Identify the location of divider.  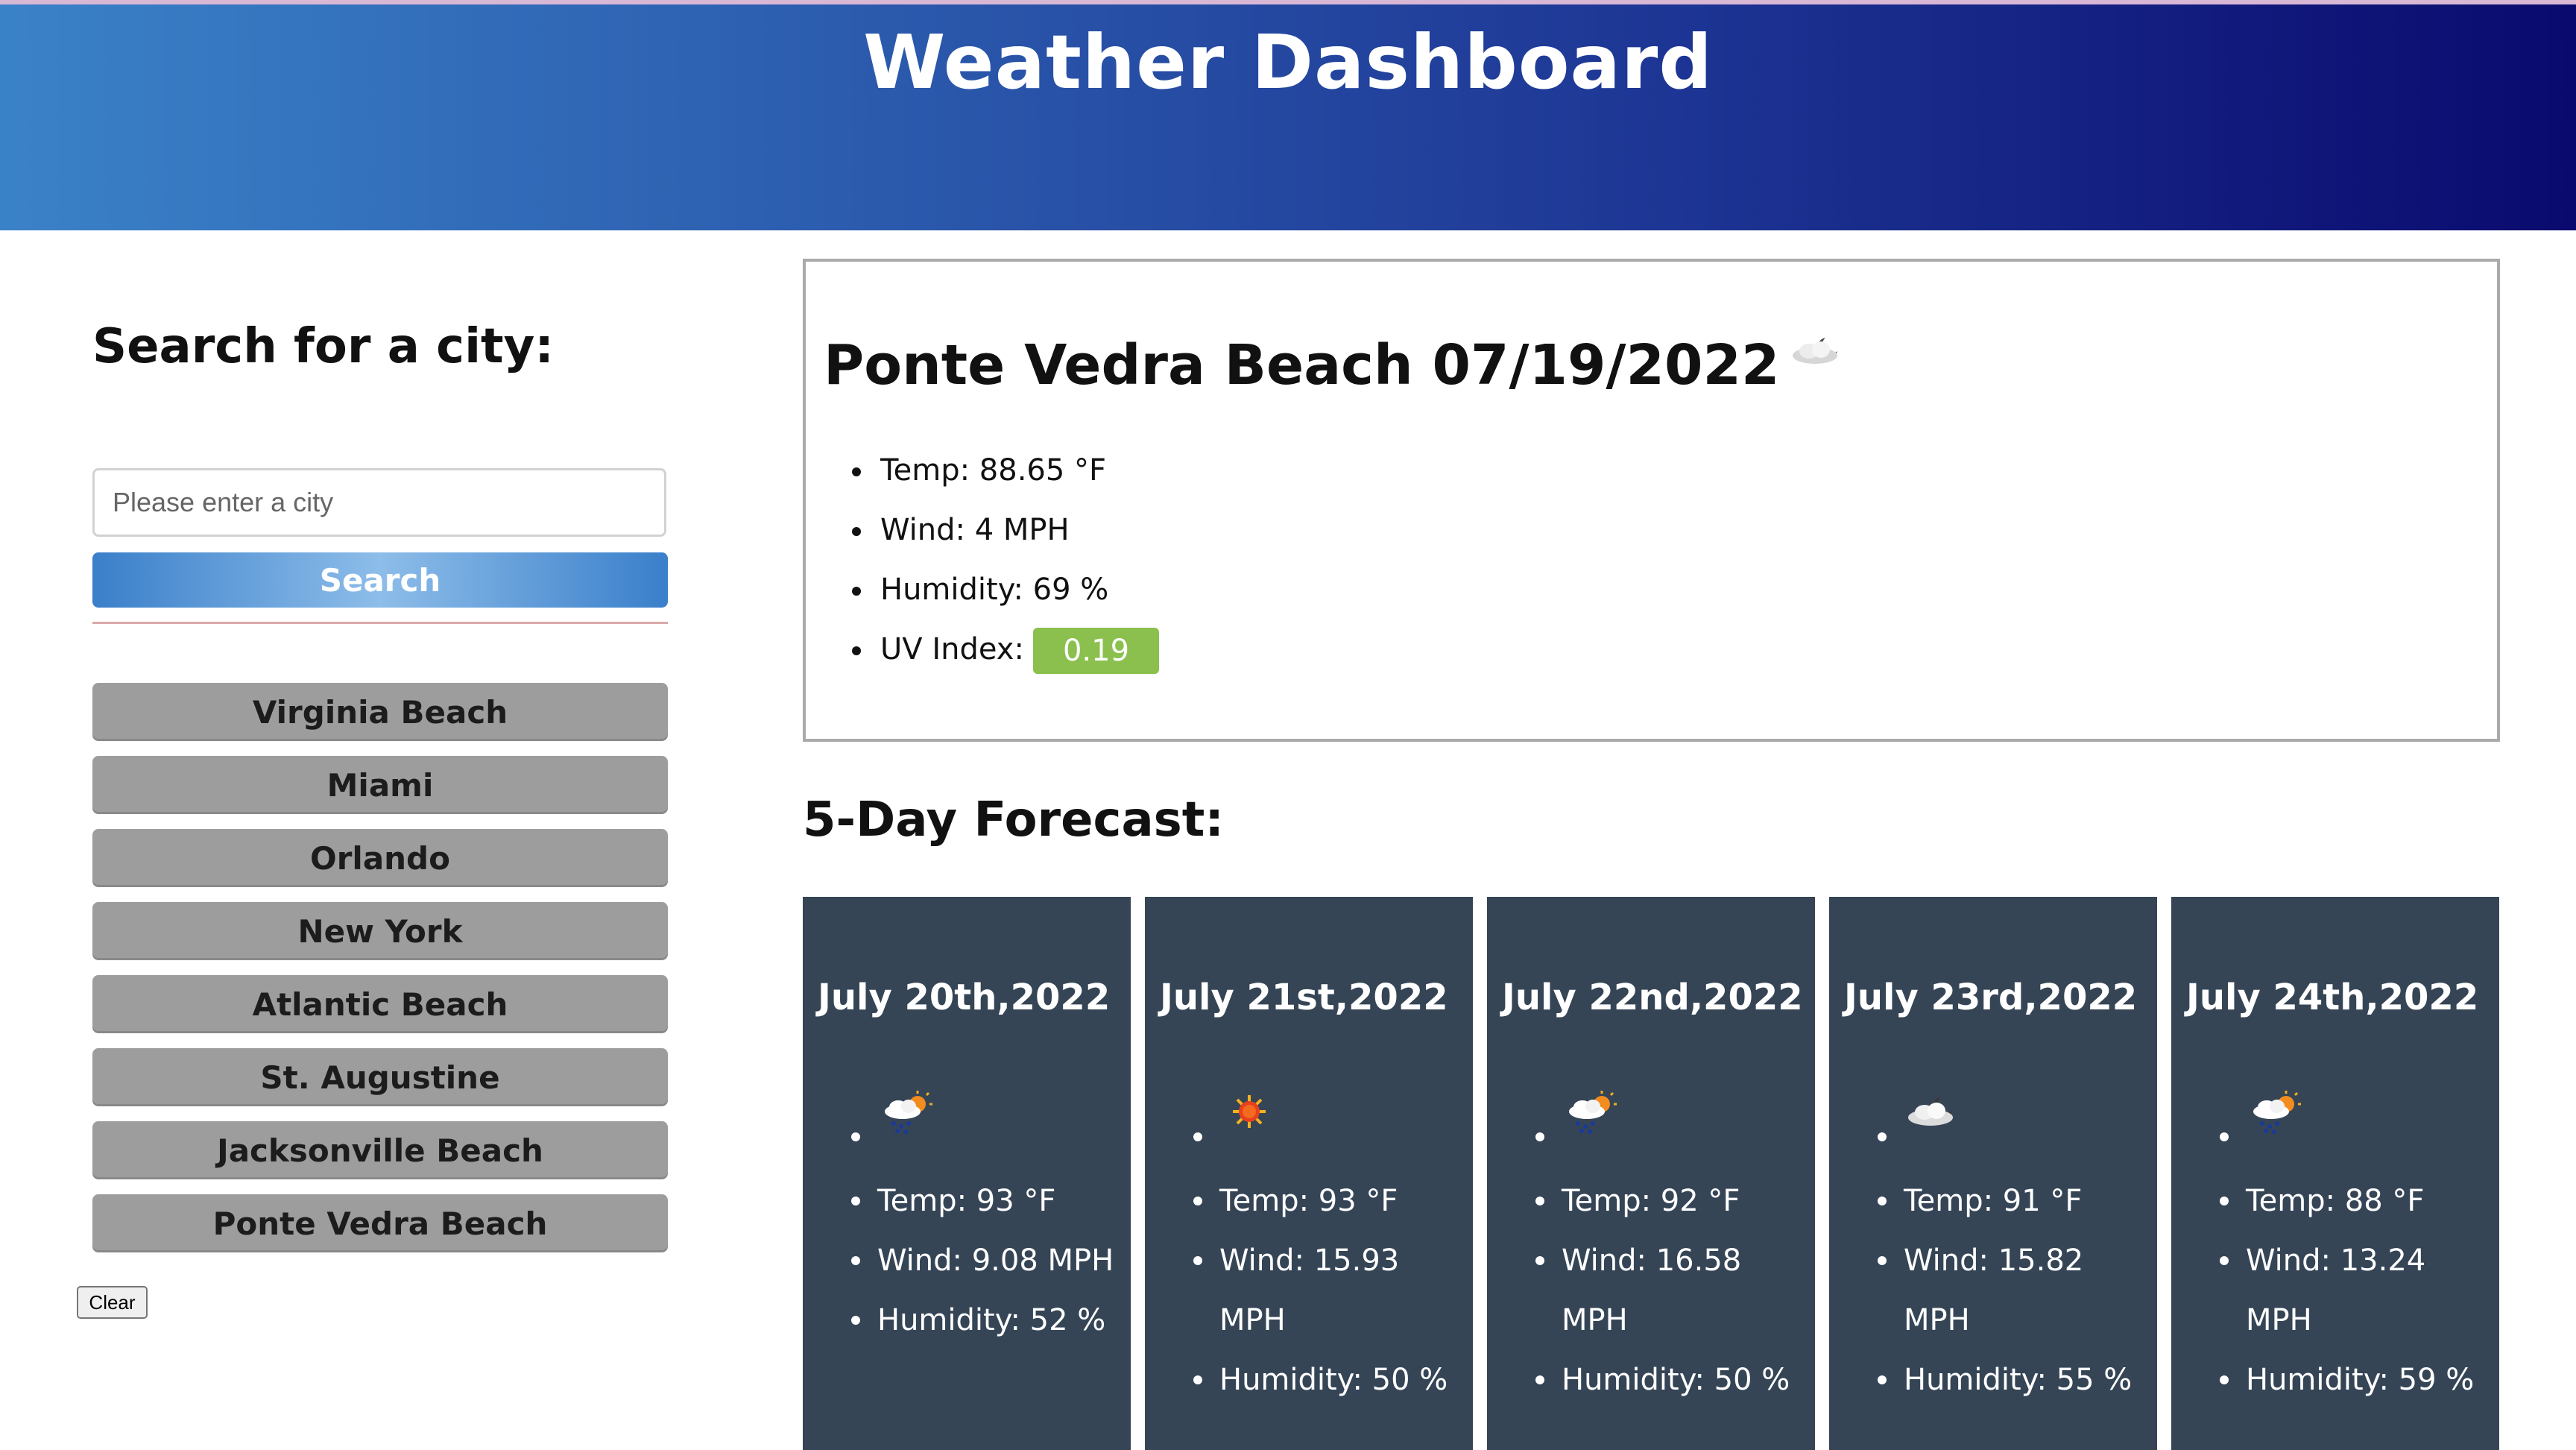
(380, 623).